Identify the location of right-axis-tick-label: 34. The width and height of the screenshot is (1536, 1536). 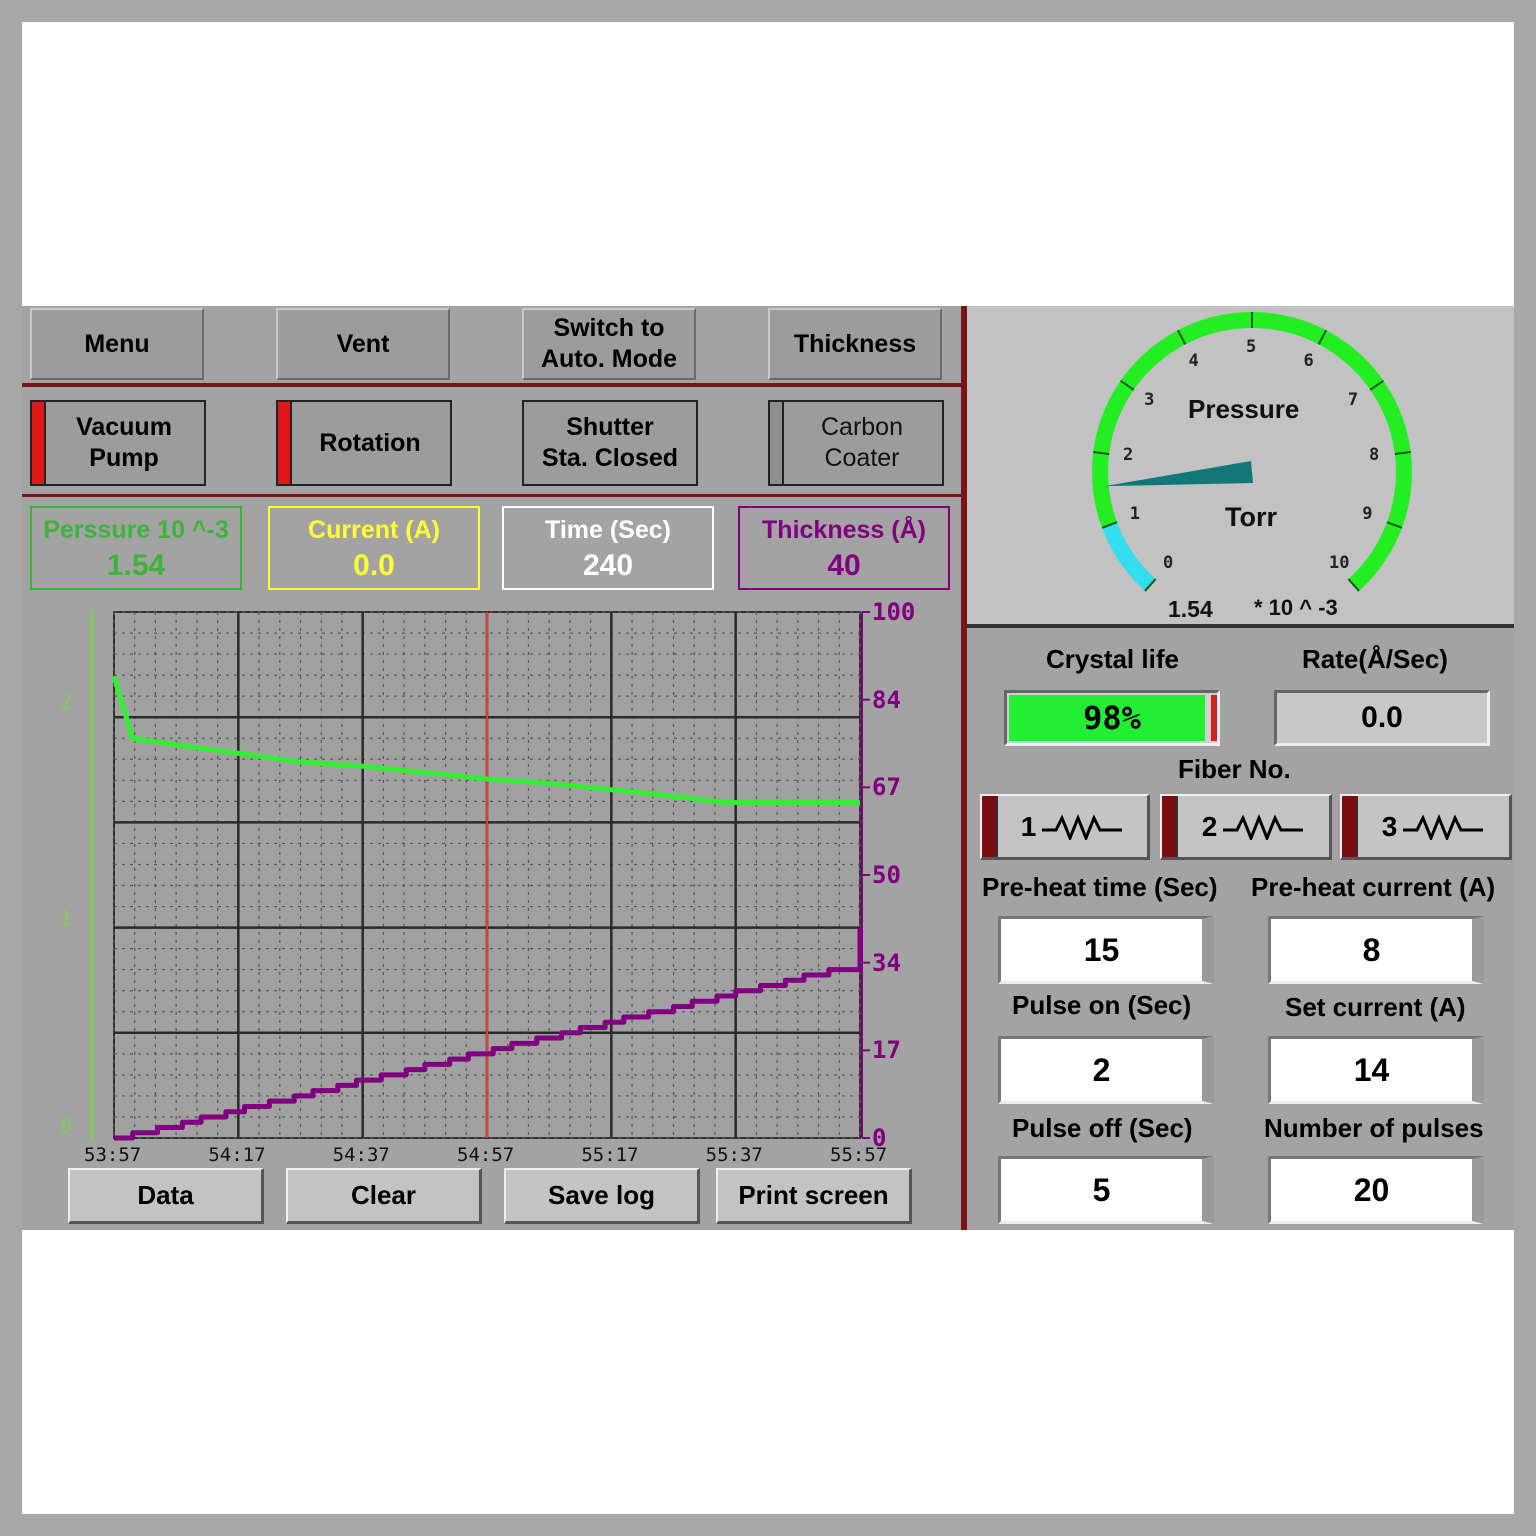
(886, 962).